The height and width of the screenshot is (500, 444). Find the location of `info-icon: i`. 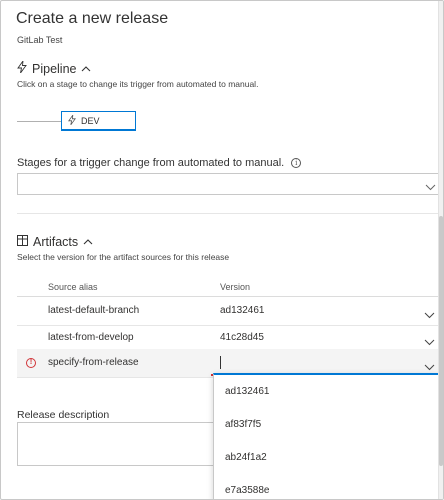

info-icon: i is located at coordinates (296, 163).